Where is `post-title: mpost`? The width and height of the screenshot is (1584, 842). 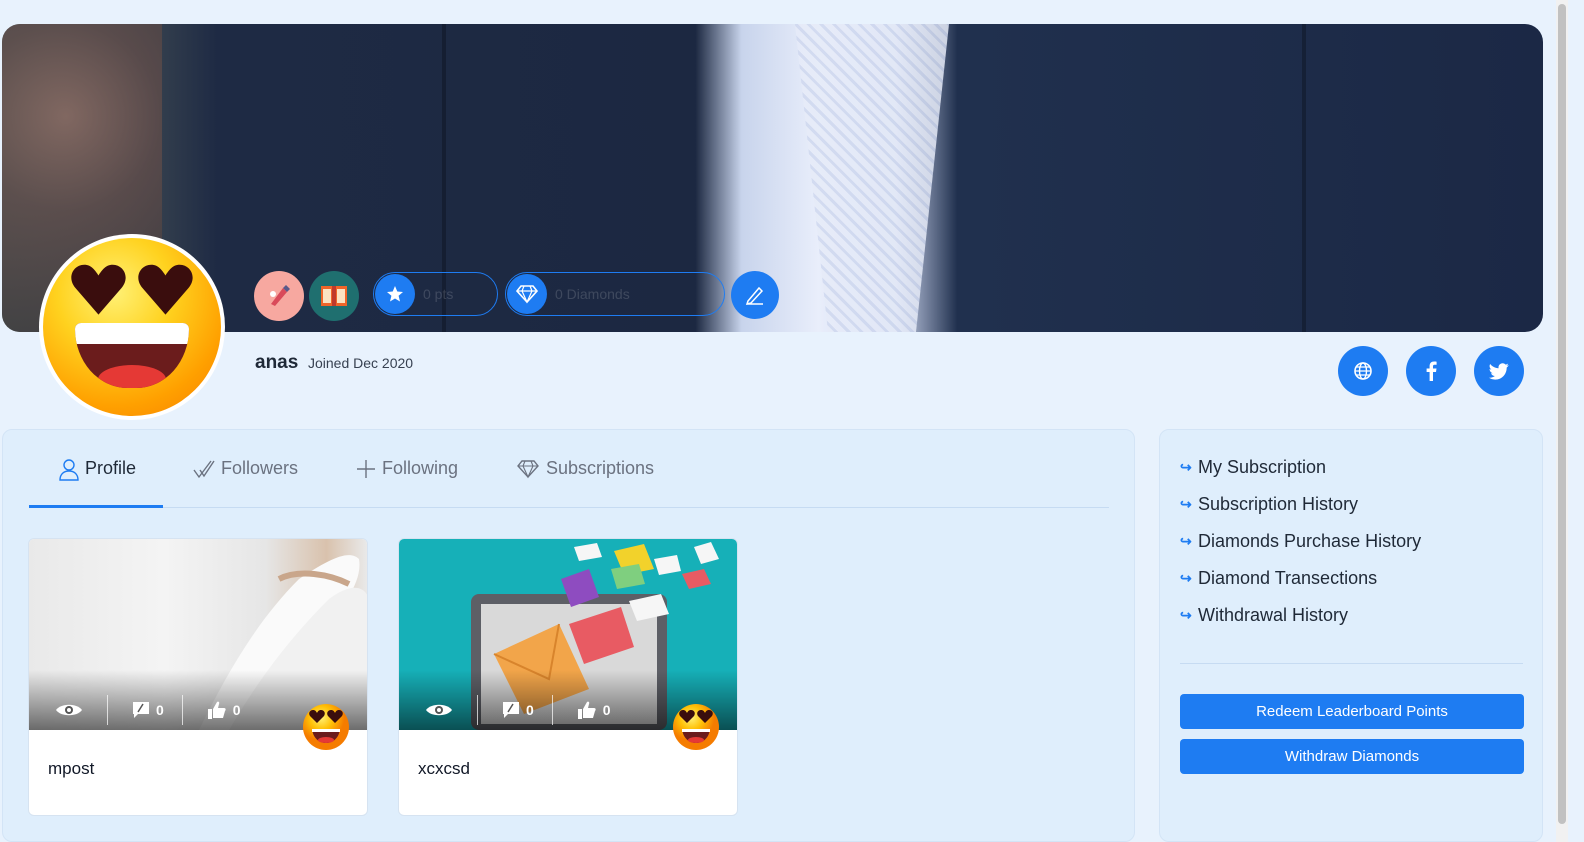
post-title: mpost is located at coordinates (71, 769).